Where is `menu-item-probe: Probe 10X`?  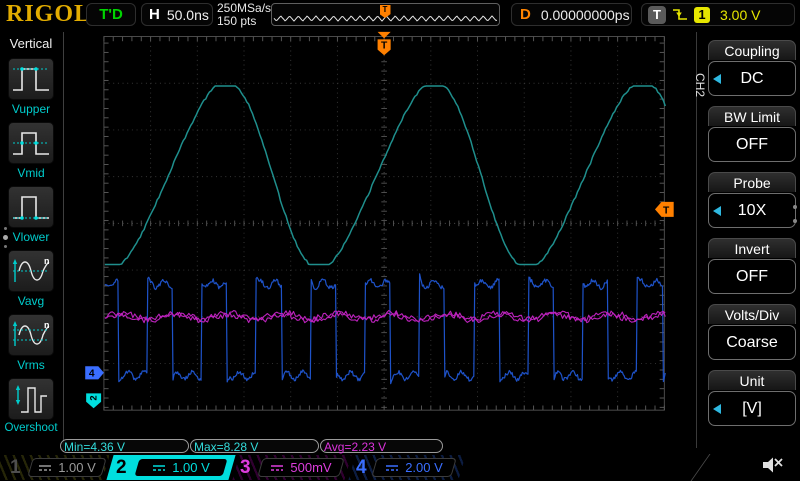 menu-item-probe: Probe 10X is located at coordinates (752, 200).